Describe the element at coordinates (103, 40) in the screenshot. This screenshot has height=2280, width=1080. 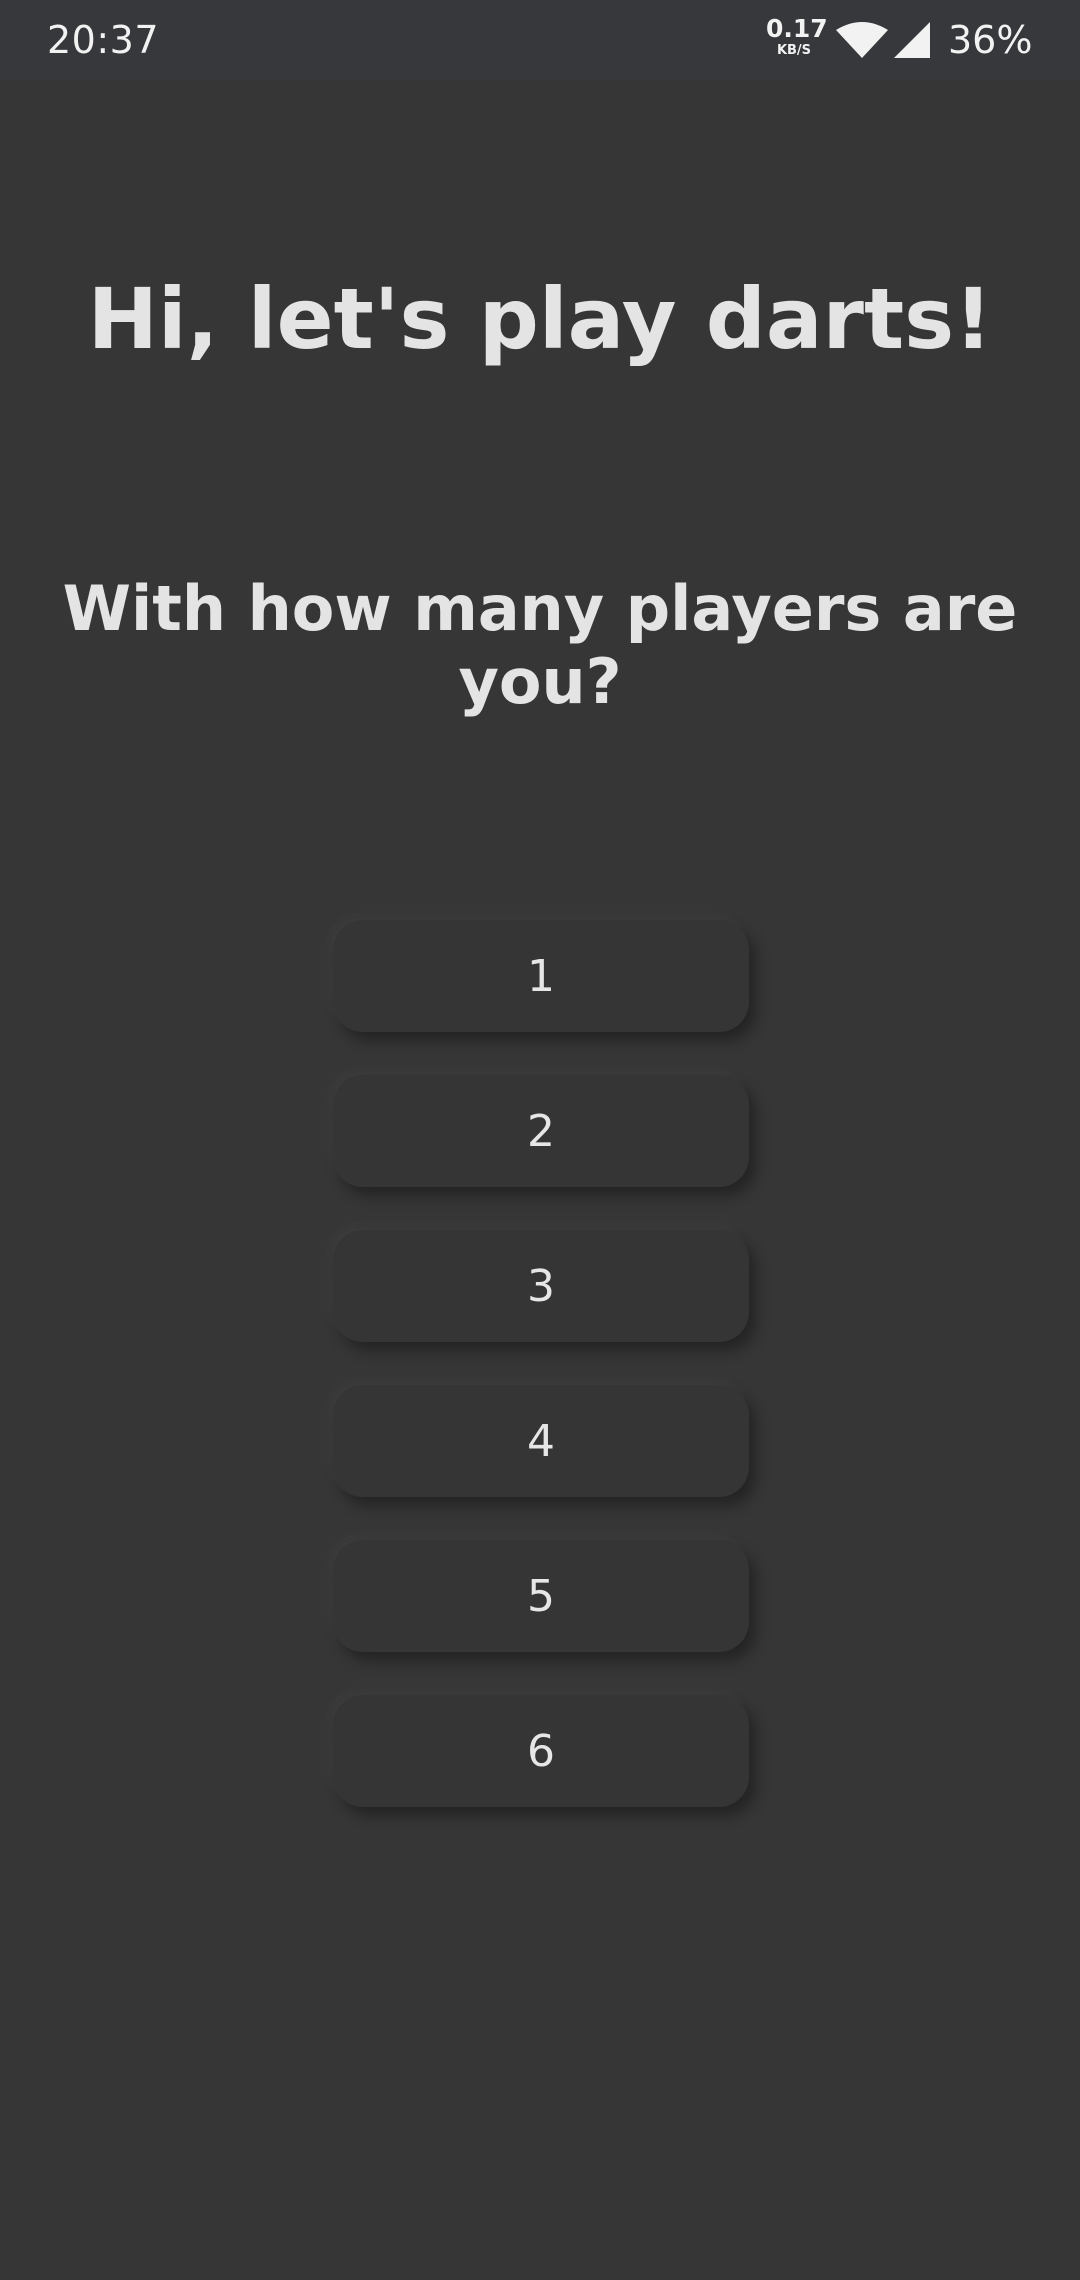
I see `status-time: 20:37` at that location.